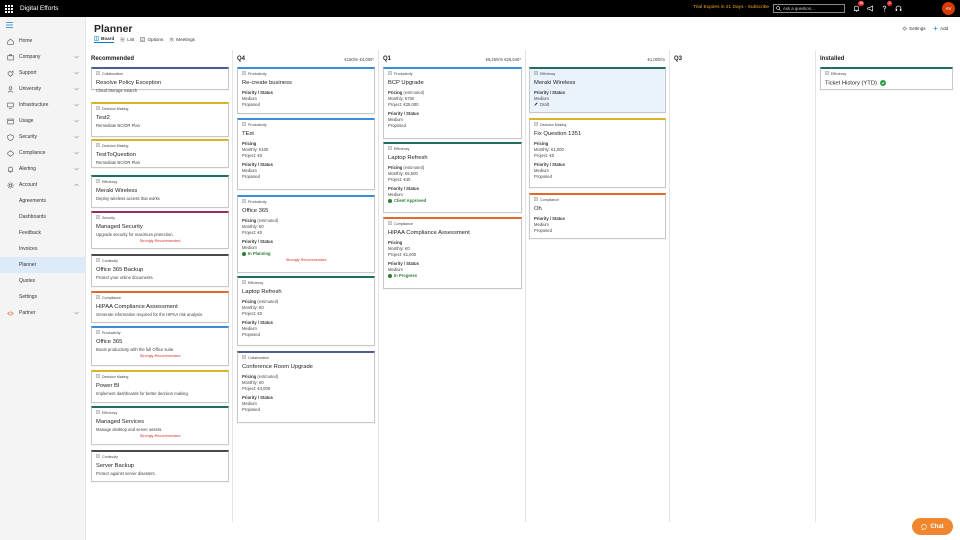  Describe the element at coordinates (42, 313) in the screenshot. I see `sidebar-item-partner: Partner` at that location.